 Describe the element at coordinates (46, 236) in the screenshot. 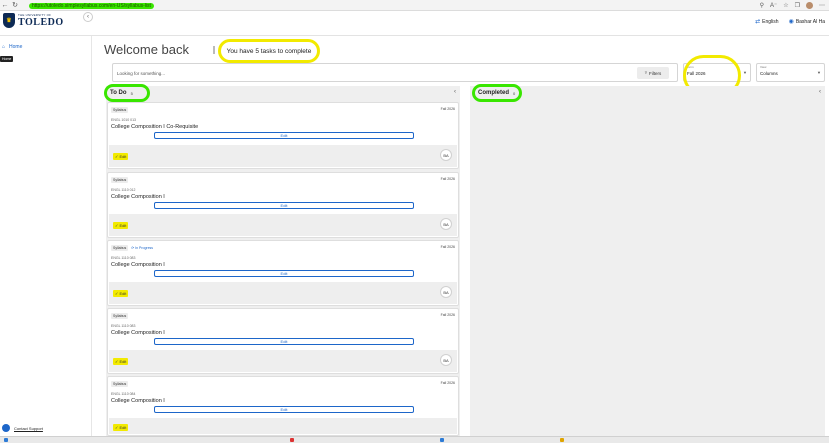

I see `sidebar: ⌂ Home Home Contact Support` at that location.